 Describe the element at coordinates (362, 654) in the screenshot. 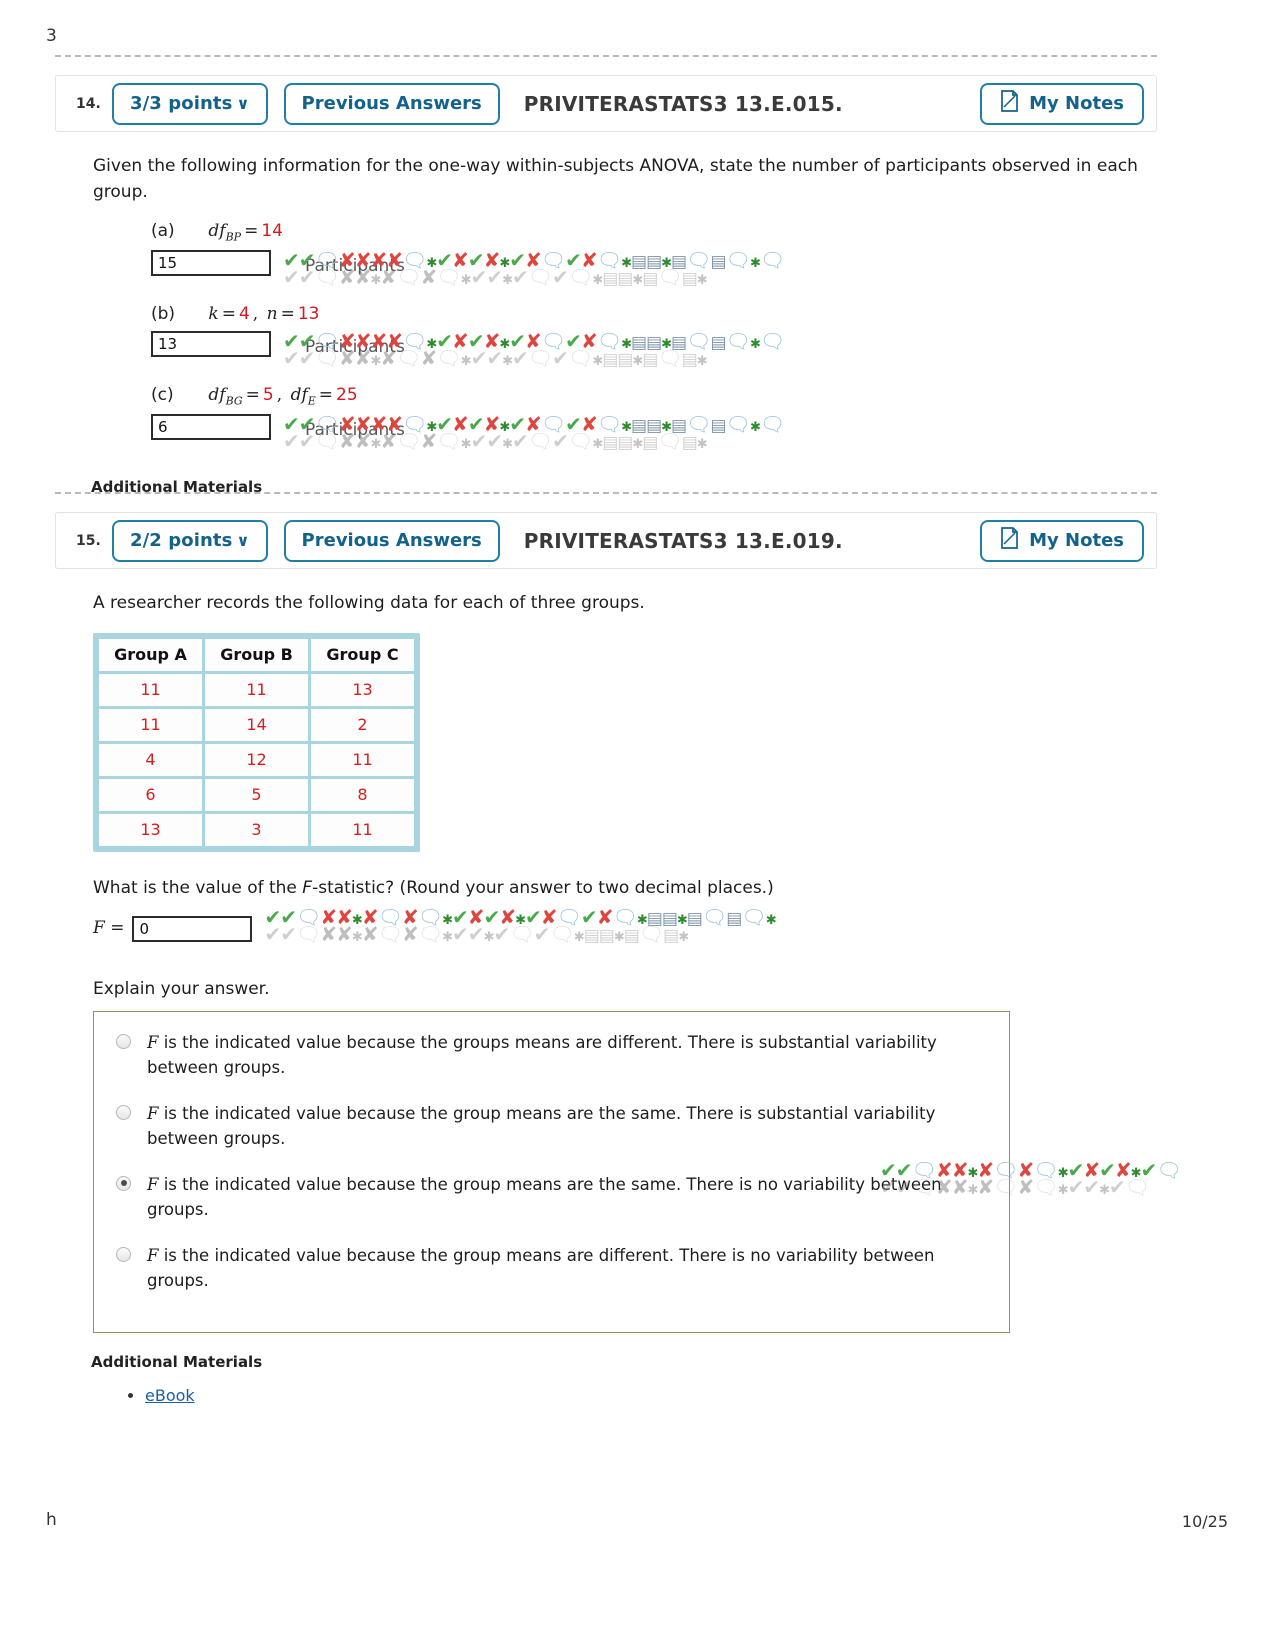

I see `column-header-group-c: Group C` at that location.